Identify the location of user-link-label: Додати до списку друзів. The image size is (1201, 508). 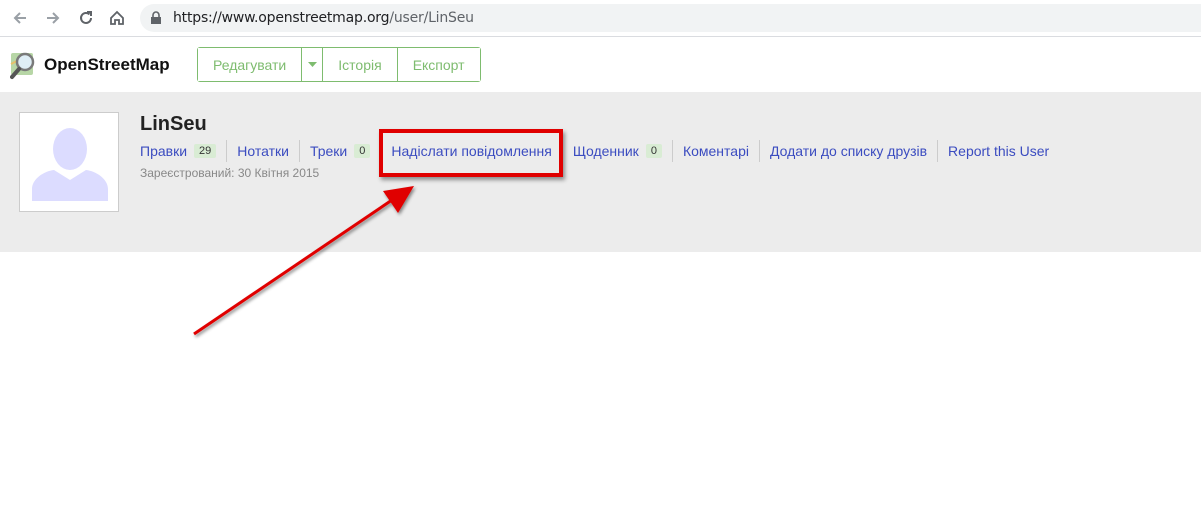
(848, 151).